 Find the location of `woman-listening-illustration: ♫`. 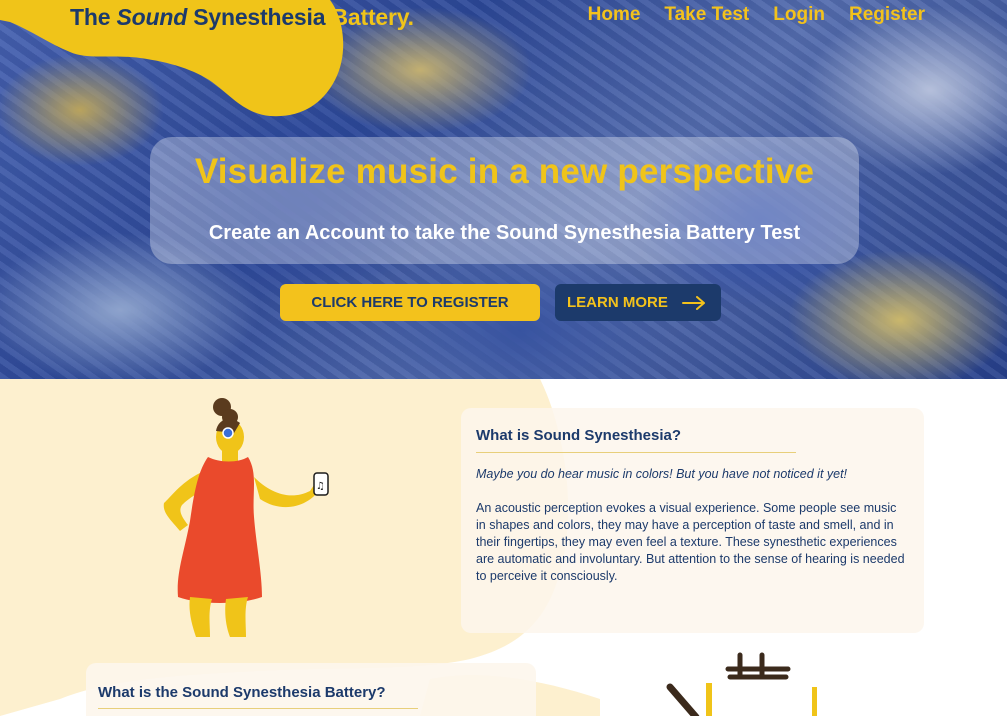

woman-listening-illustration: ♫ is located at coordinates (246, 517).